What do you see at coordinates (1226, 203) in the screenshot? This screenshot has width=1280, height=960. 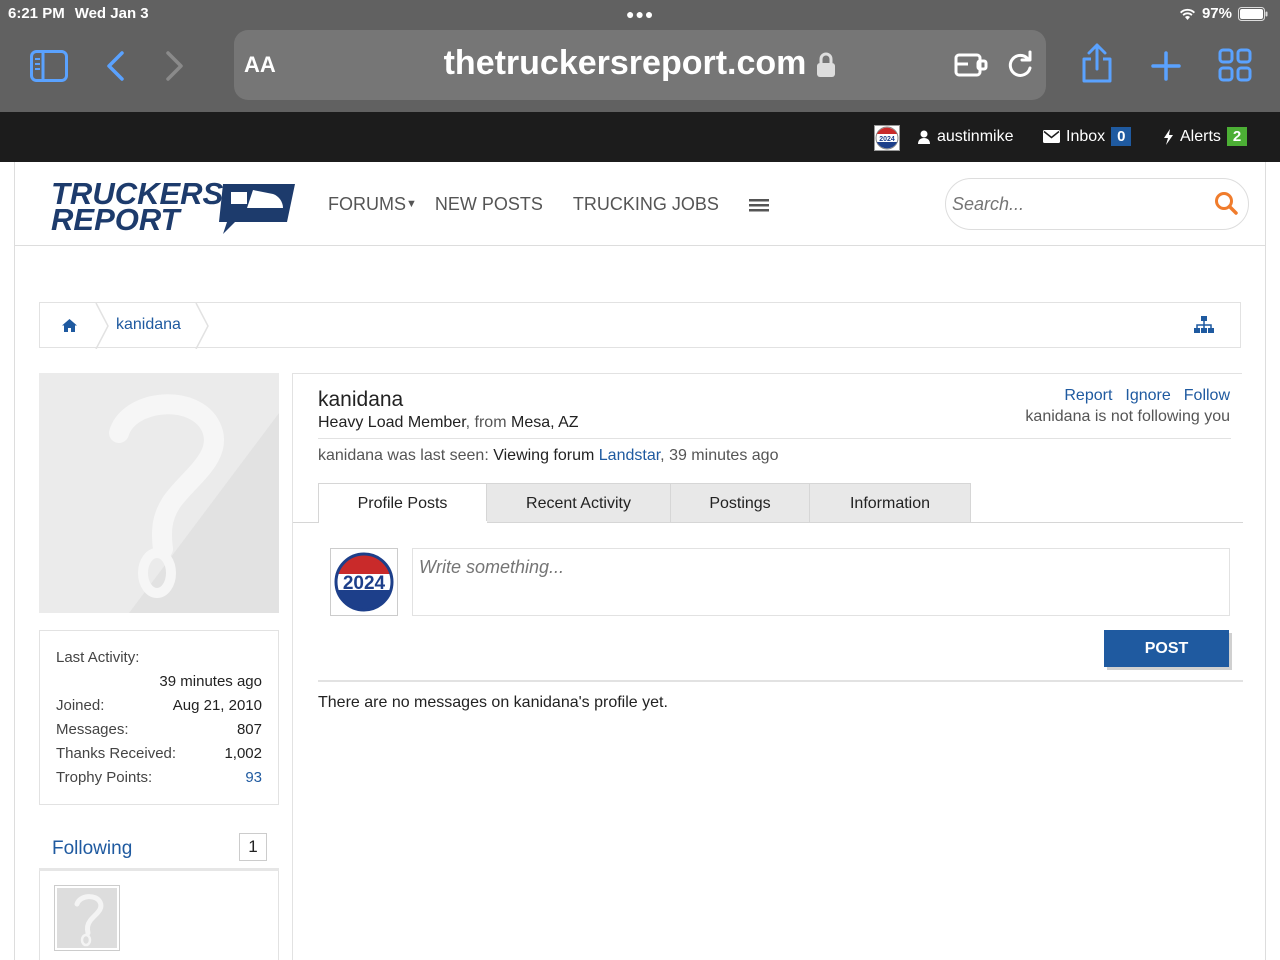 I see `search-icon` at bounding box center [1226, 203].